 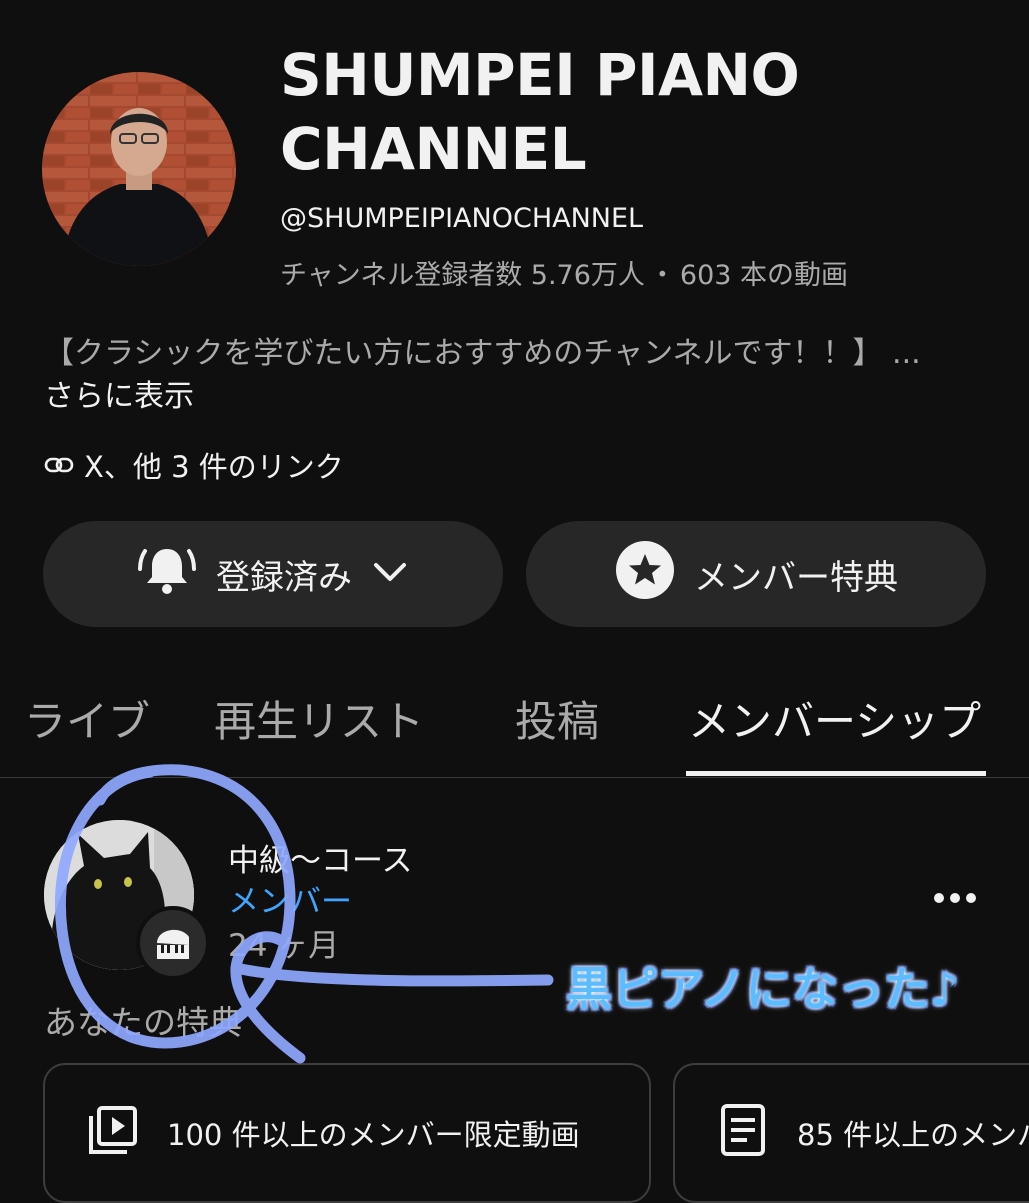 I want to click on member-status: メンバー, so click(x=290, y=902).